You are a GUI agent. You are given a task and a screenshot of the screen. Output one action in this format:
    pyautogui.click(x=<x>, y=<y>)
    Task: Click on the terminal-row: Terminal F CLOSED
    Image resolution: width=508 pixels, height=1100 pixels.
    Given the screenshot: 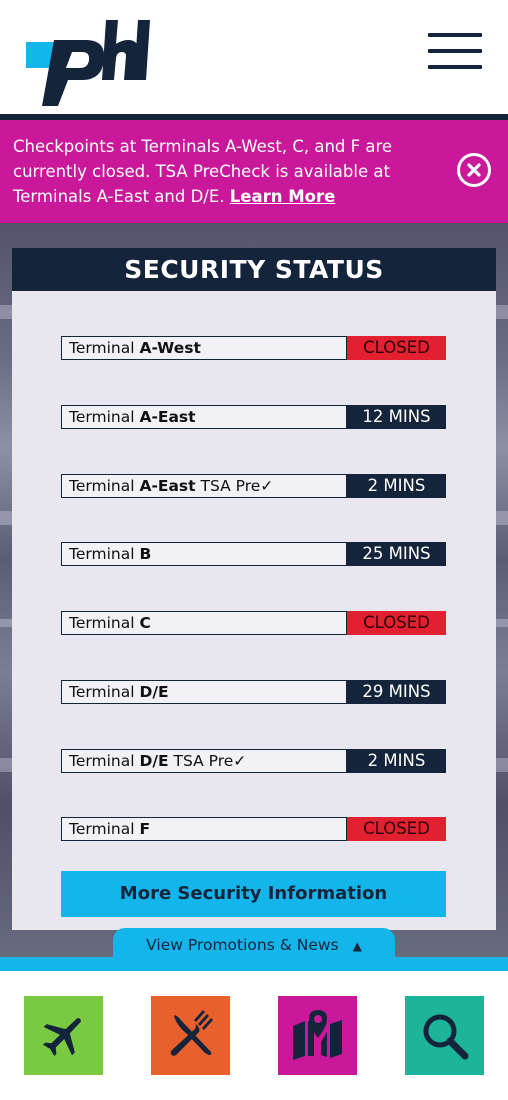 What is the action you would take?
    pyautogui.click(x=253, y=829)
    